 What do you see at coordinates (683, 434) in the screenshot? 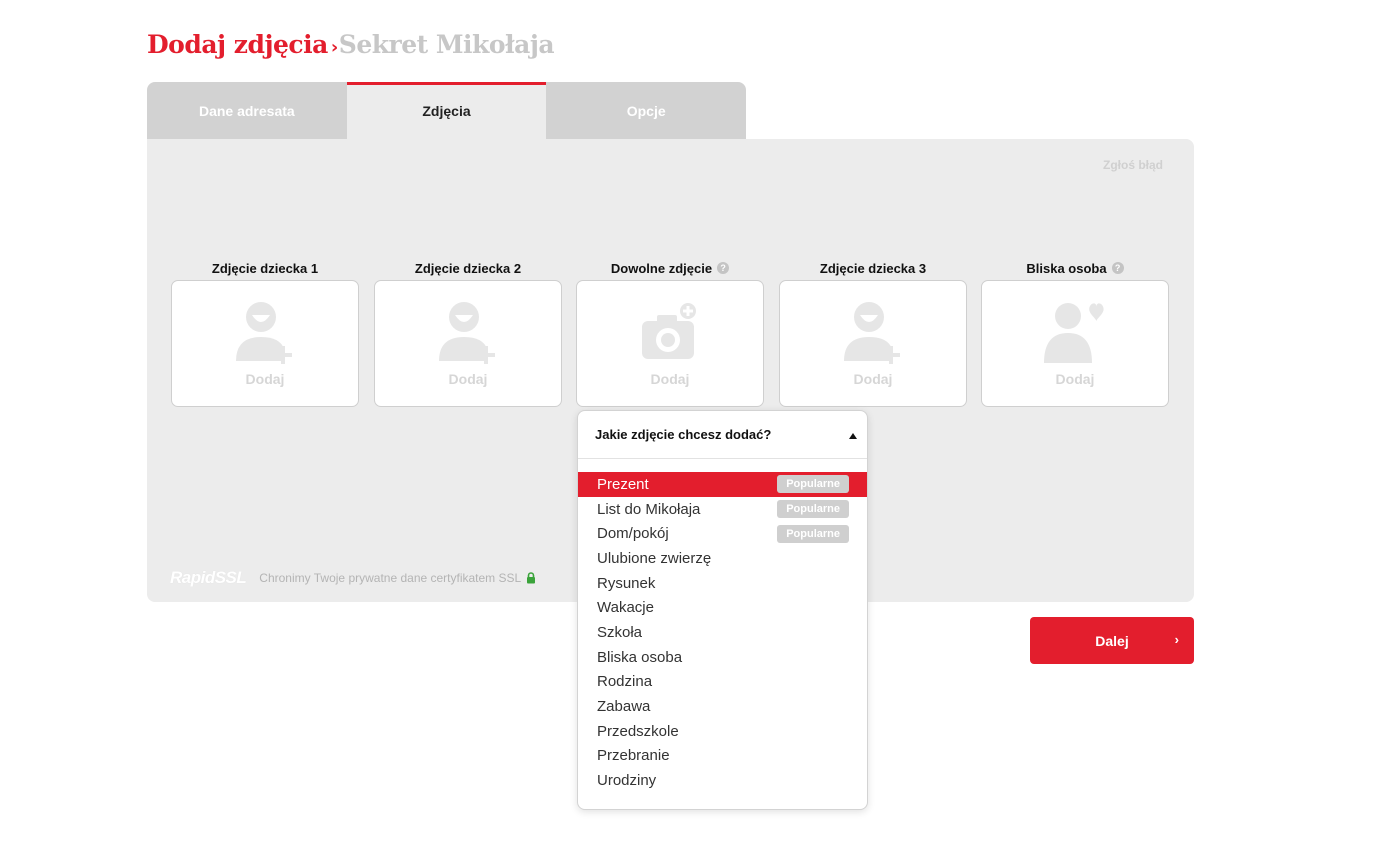
I see `dropdown-question: Jakie zdjęcie chcesz dodać?` at bounding box center [683, 434].